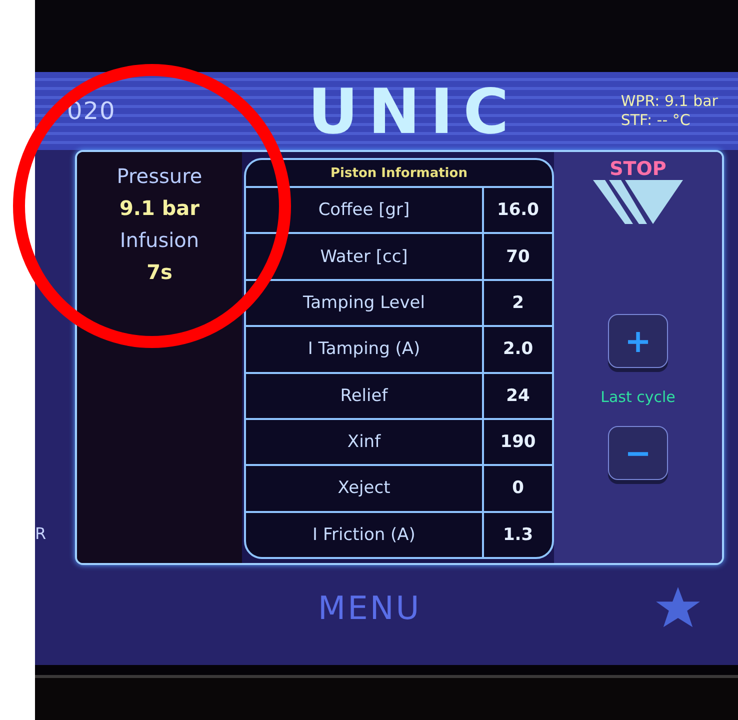 The width and height of the screenshot is (738, 720). What do you see at coordinates (159, 272) in the screenshot?
I see `reading-value: 7s` at bounding box center [159, 272].